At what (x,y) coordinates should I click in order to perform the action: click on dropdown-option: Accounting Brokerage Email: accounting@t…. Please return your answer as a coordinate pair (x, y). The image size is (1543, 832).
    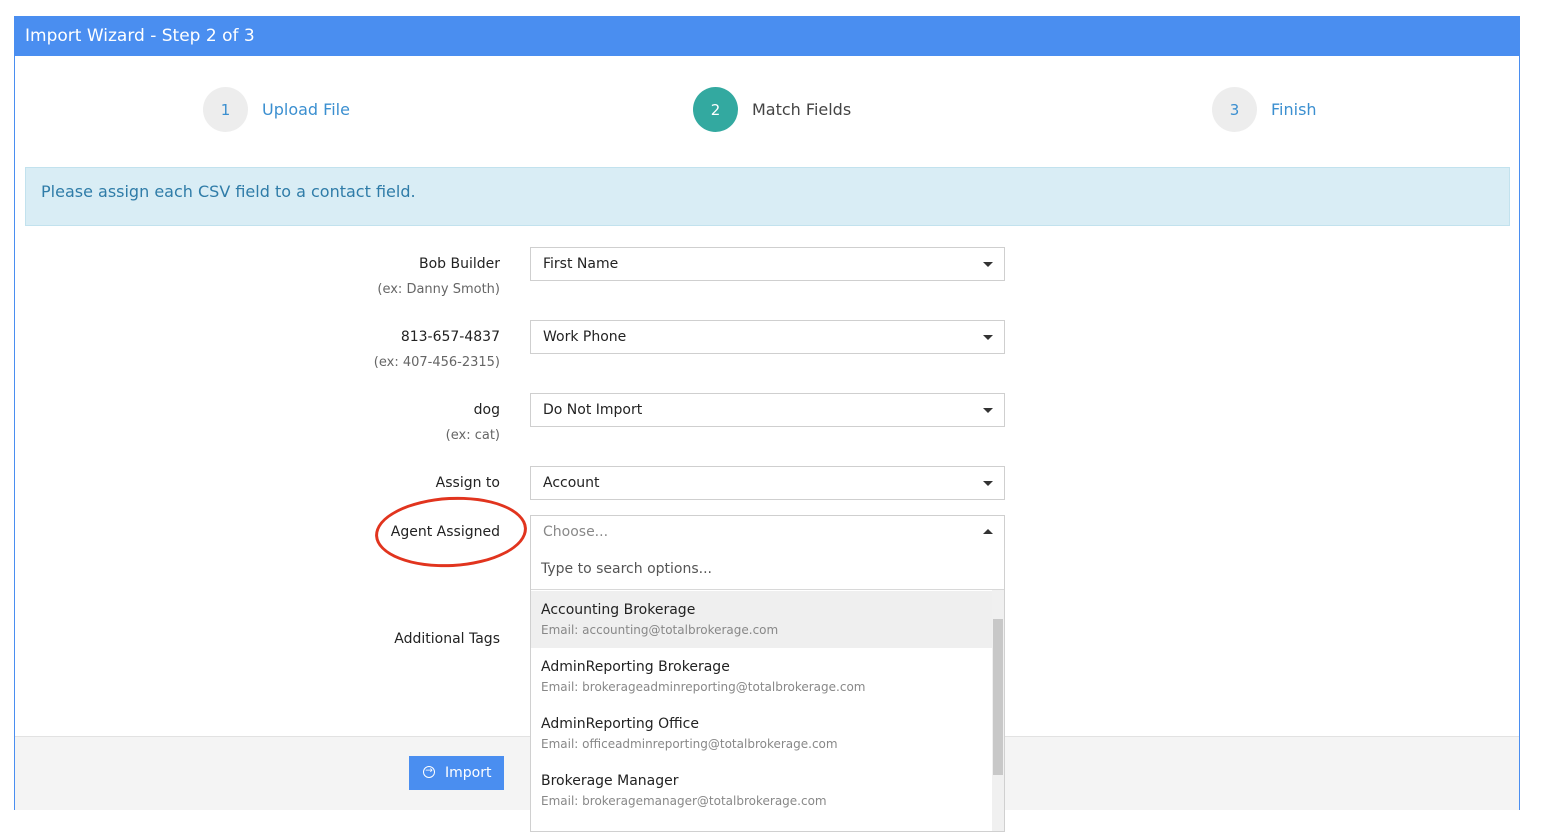
    Looking at the image, I should click on (761, 619).